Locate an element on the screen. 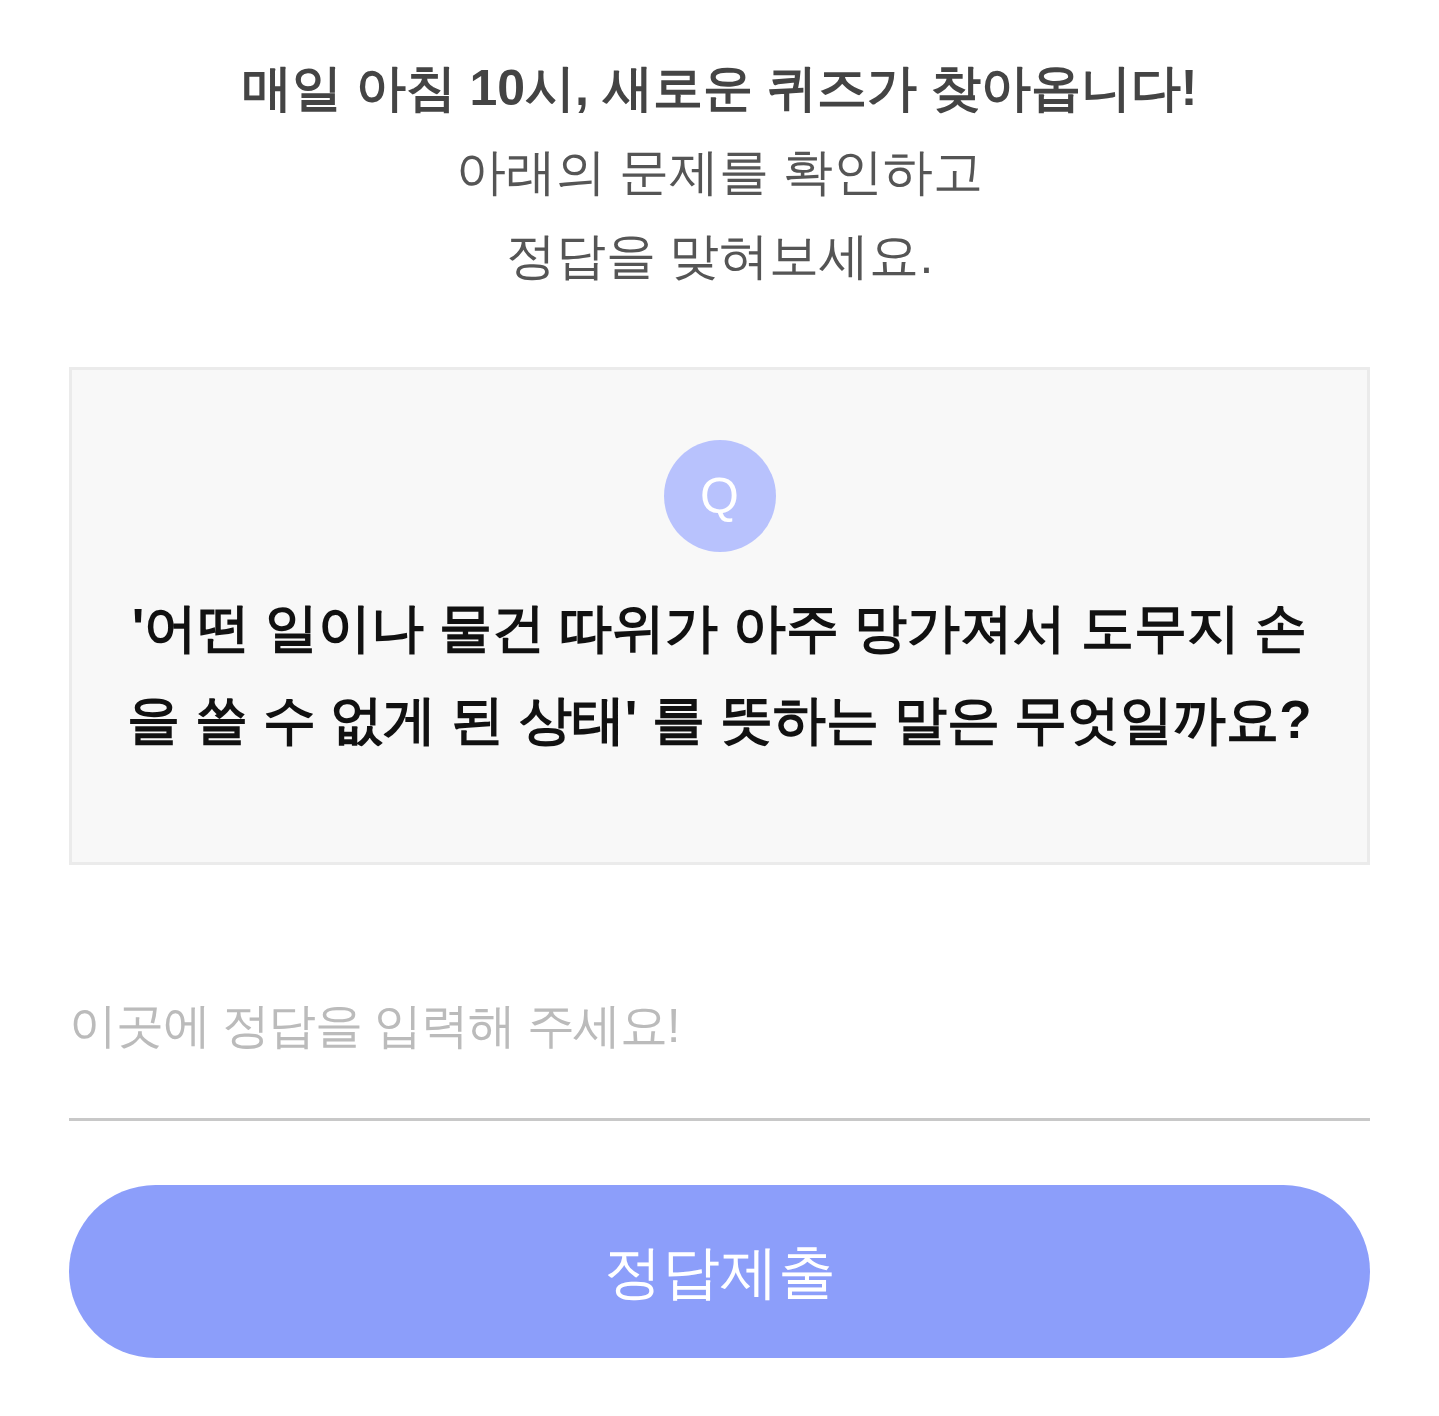 The height and width of the screenshot is (1416, 1439). quiz-headline: 매일 아침 10시, 새로운 퀴즈가 찾아옵니다! is located at coordinates (719, 88).